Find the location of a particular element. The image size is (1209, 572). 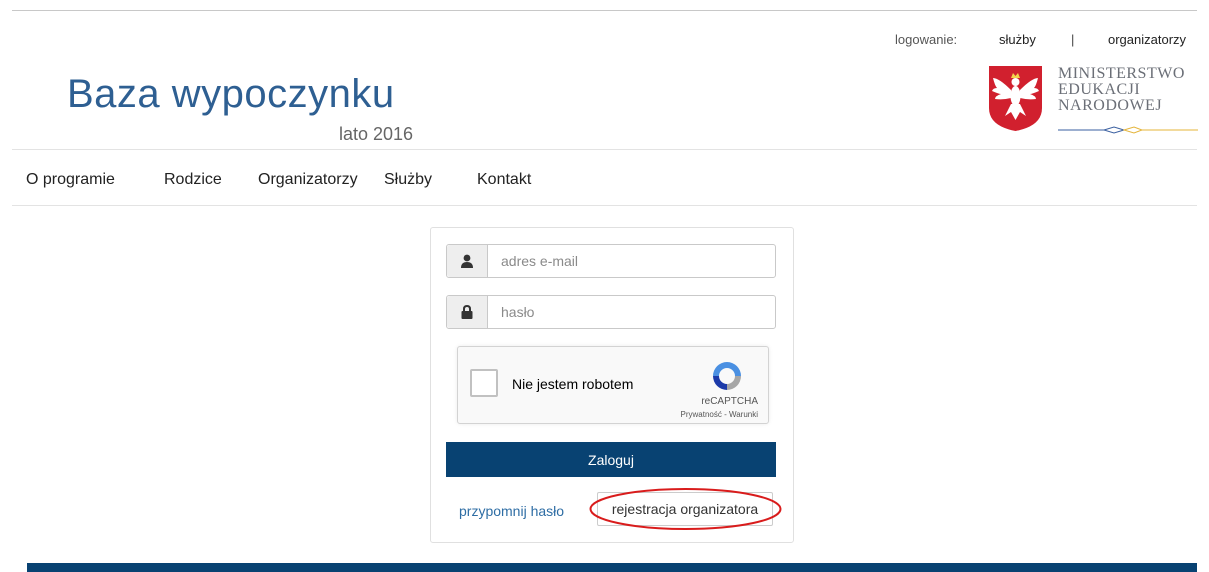

nav-item-sluzby: Służby is located at coordinates (408, 180).